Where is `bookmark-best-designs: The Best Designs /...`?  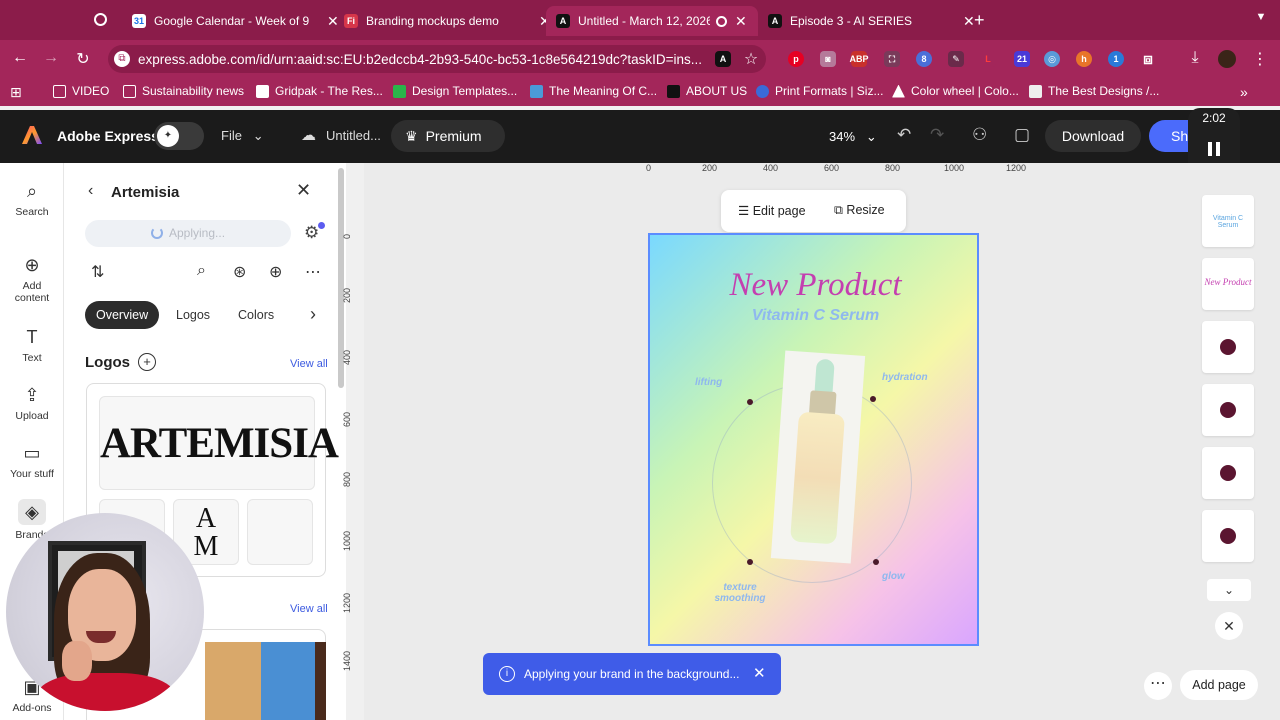
bookmark-best-designs: The Best Designs /... is located at coordinates (1094, 91).